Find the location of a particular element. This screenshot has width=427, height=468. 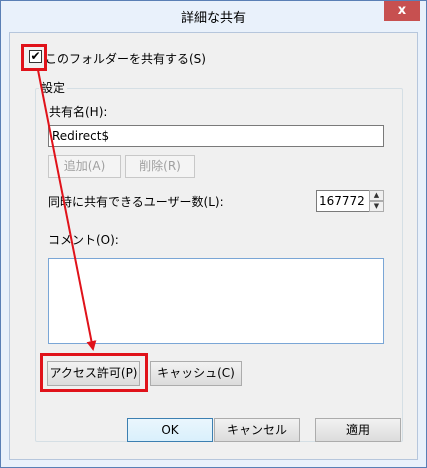

arrow-line is located at coordinates (67, 210).